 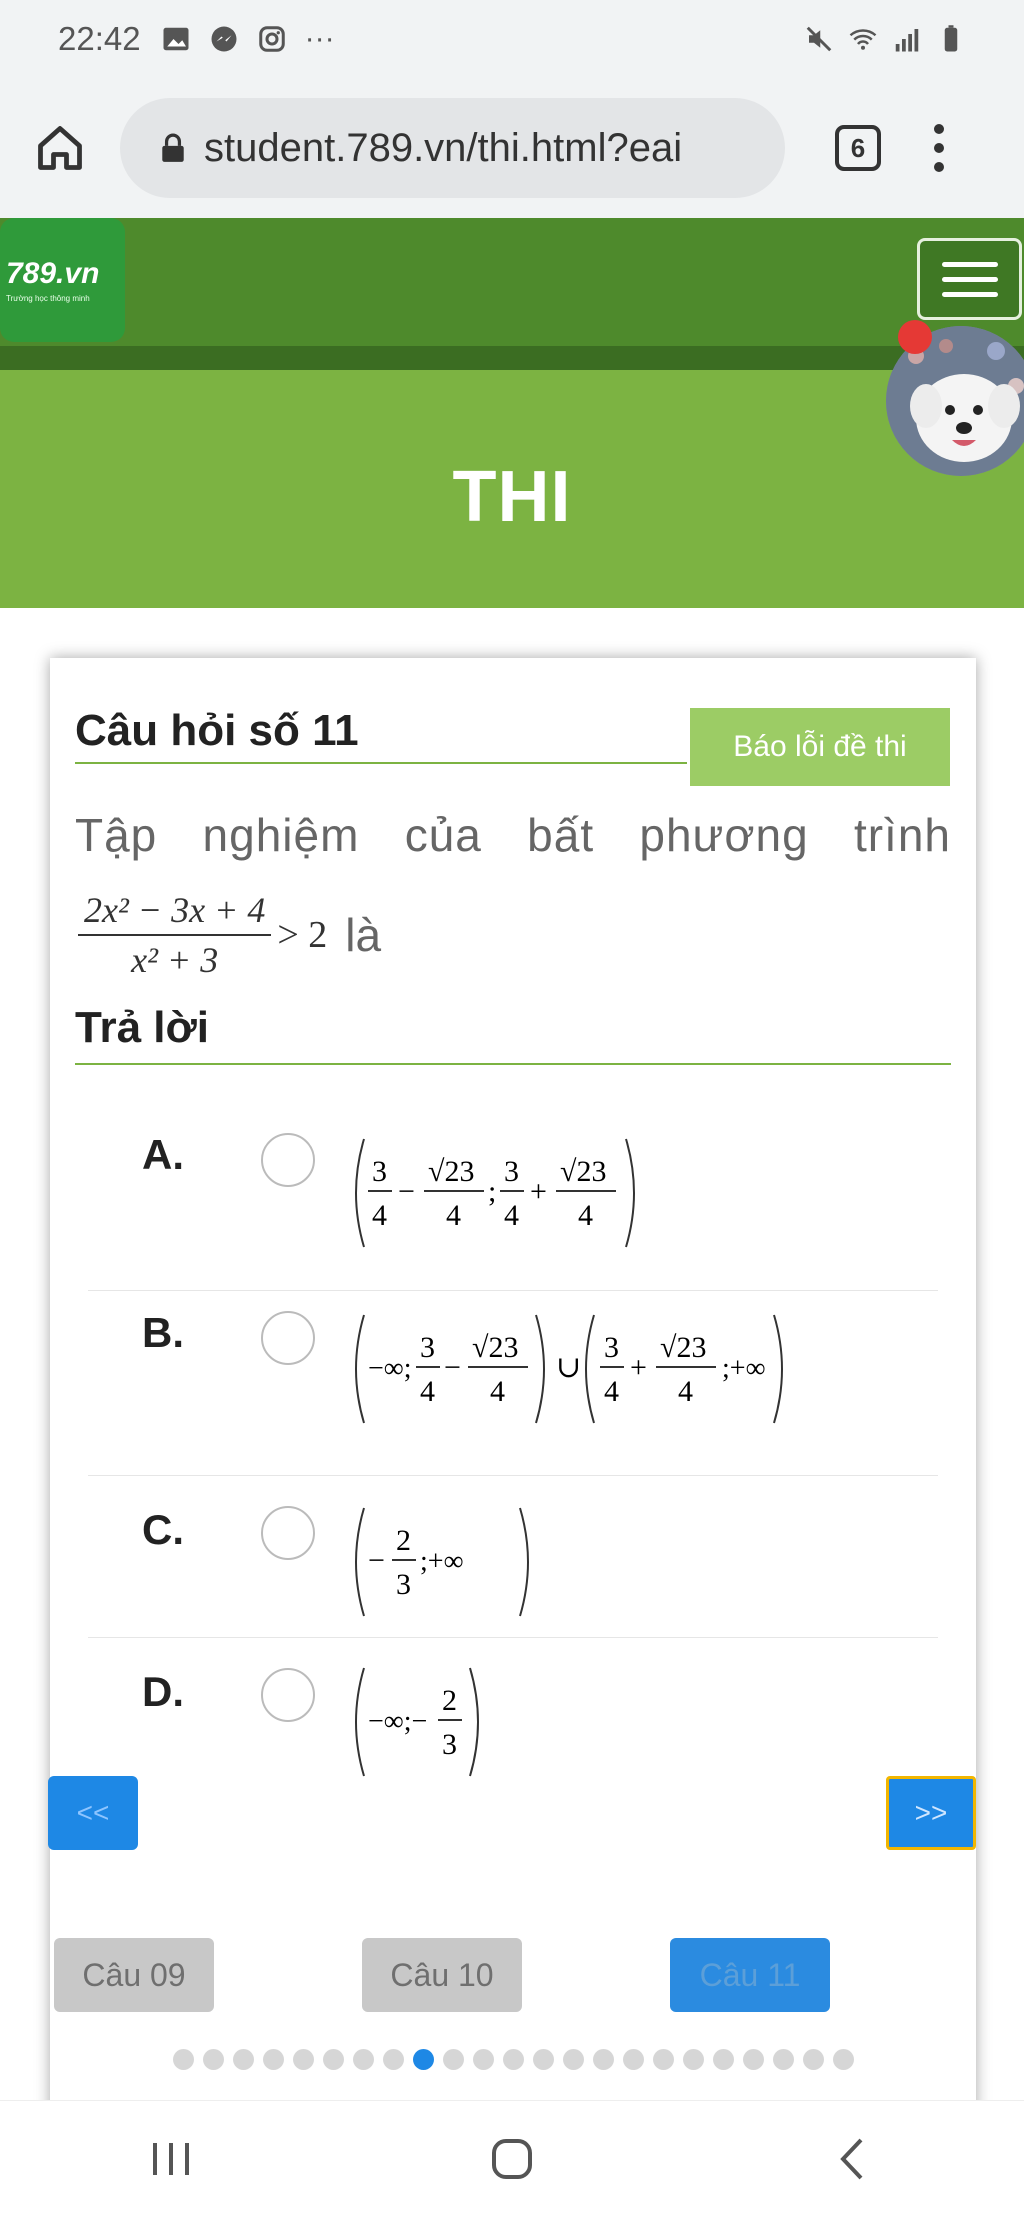 I want to click on option-formula: − 2 3 ;+∞, so click(x=442, y=1562).